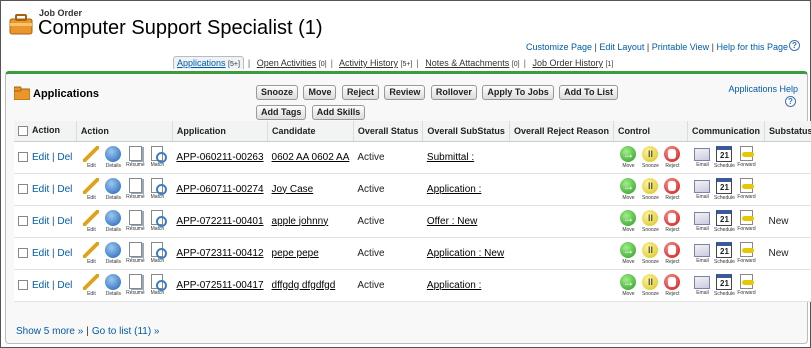 The image size is (811, 348). I want to click on applications-help-link: Applications Help, so click(763, 89).